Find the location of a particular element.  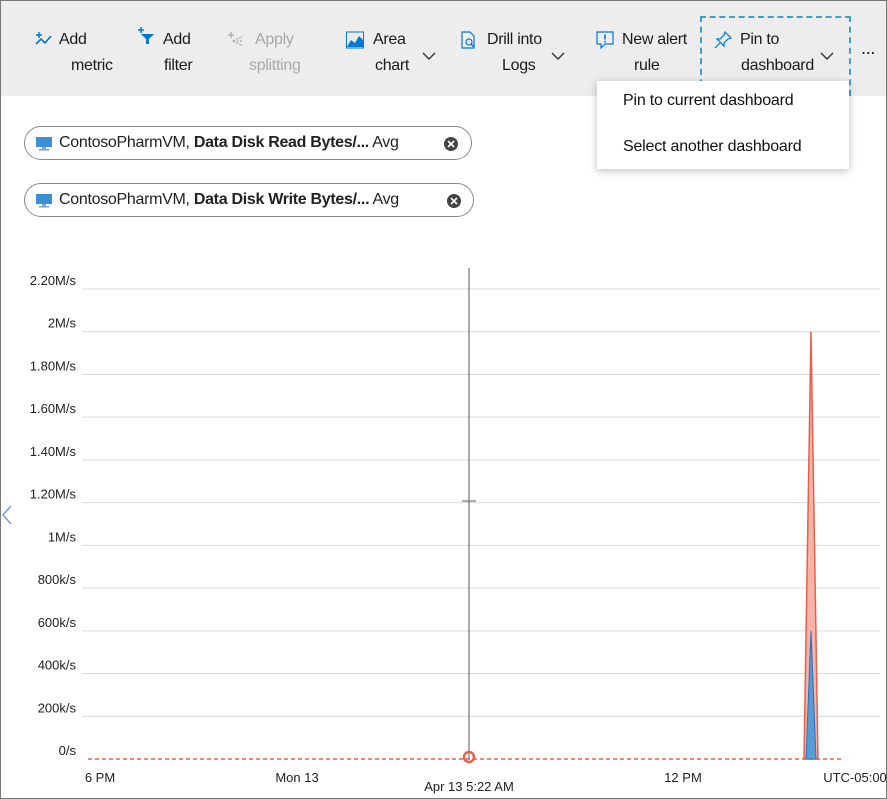

x-tick-label: 12 PM is located at coordinates (683, 777).